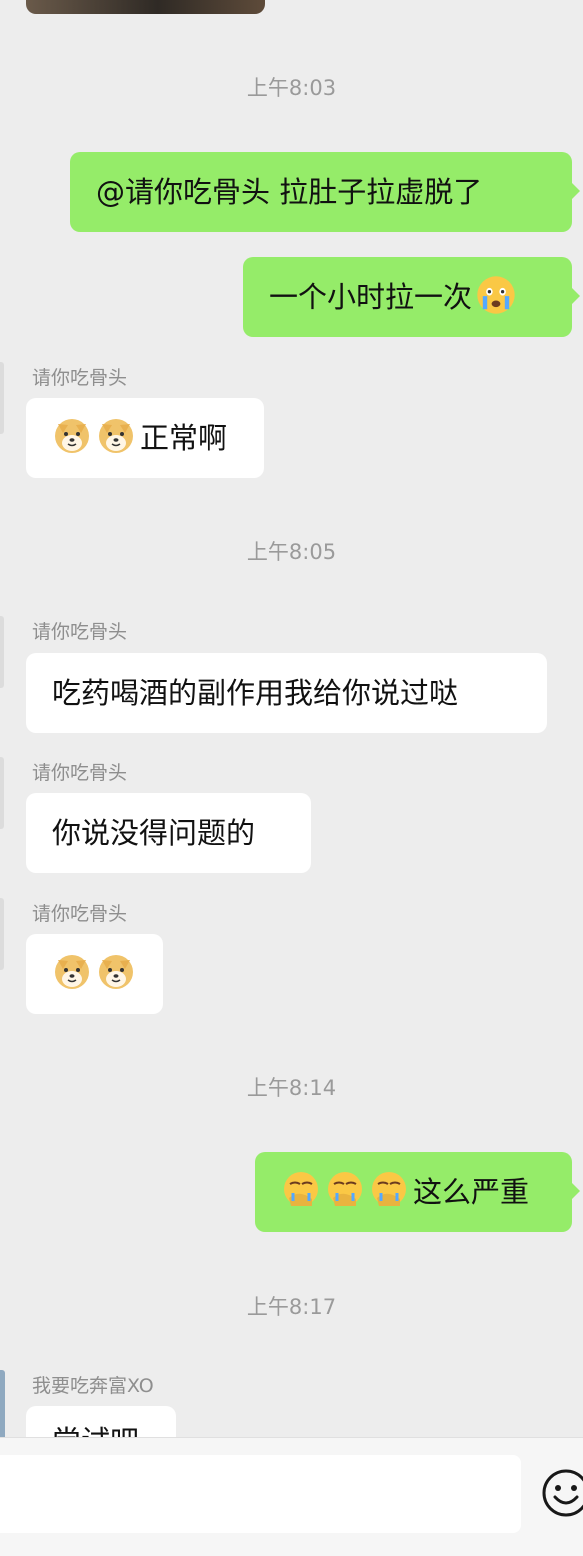 Image resolution: width=583 pixels, height=1556 pixels. What do you see at coordinates (93, 1386) in the screenshot?
I see `sender-name: 我要吃奔富XO` at bounding box center [93, 1386].